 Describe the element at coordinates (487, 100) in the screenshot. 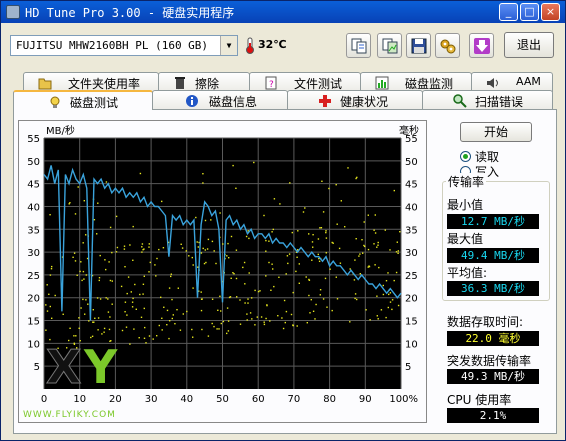

I see `tab-error-scan: 扫描错误` at that location.